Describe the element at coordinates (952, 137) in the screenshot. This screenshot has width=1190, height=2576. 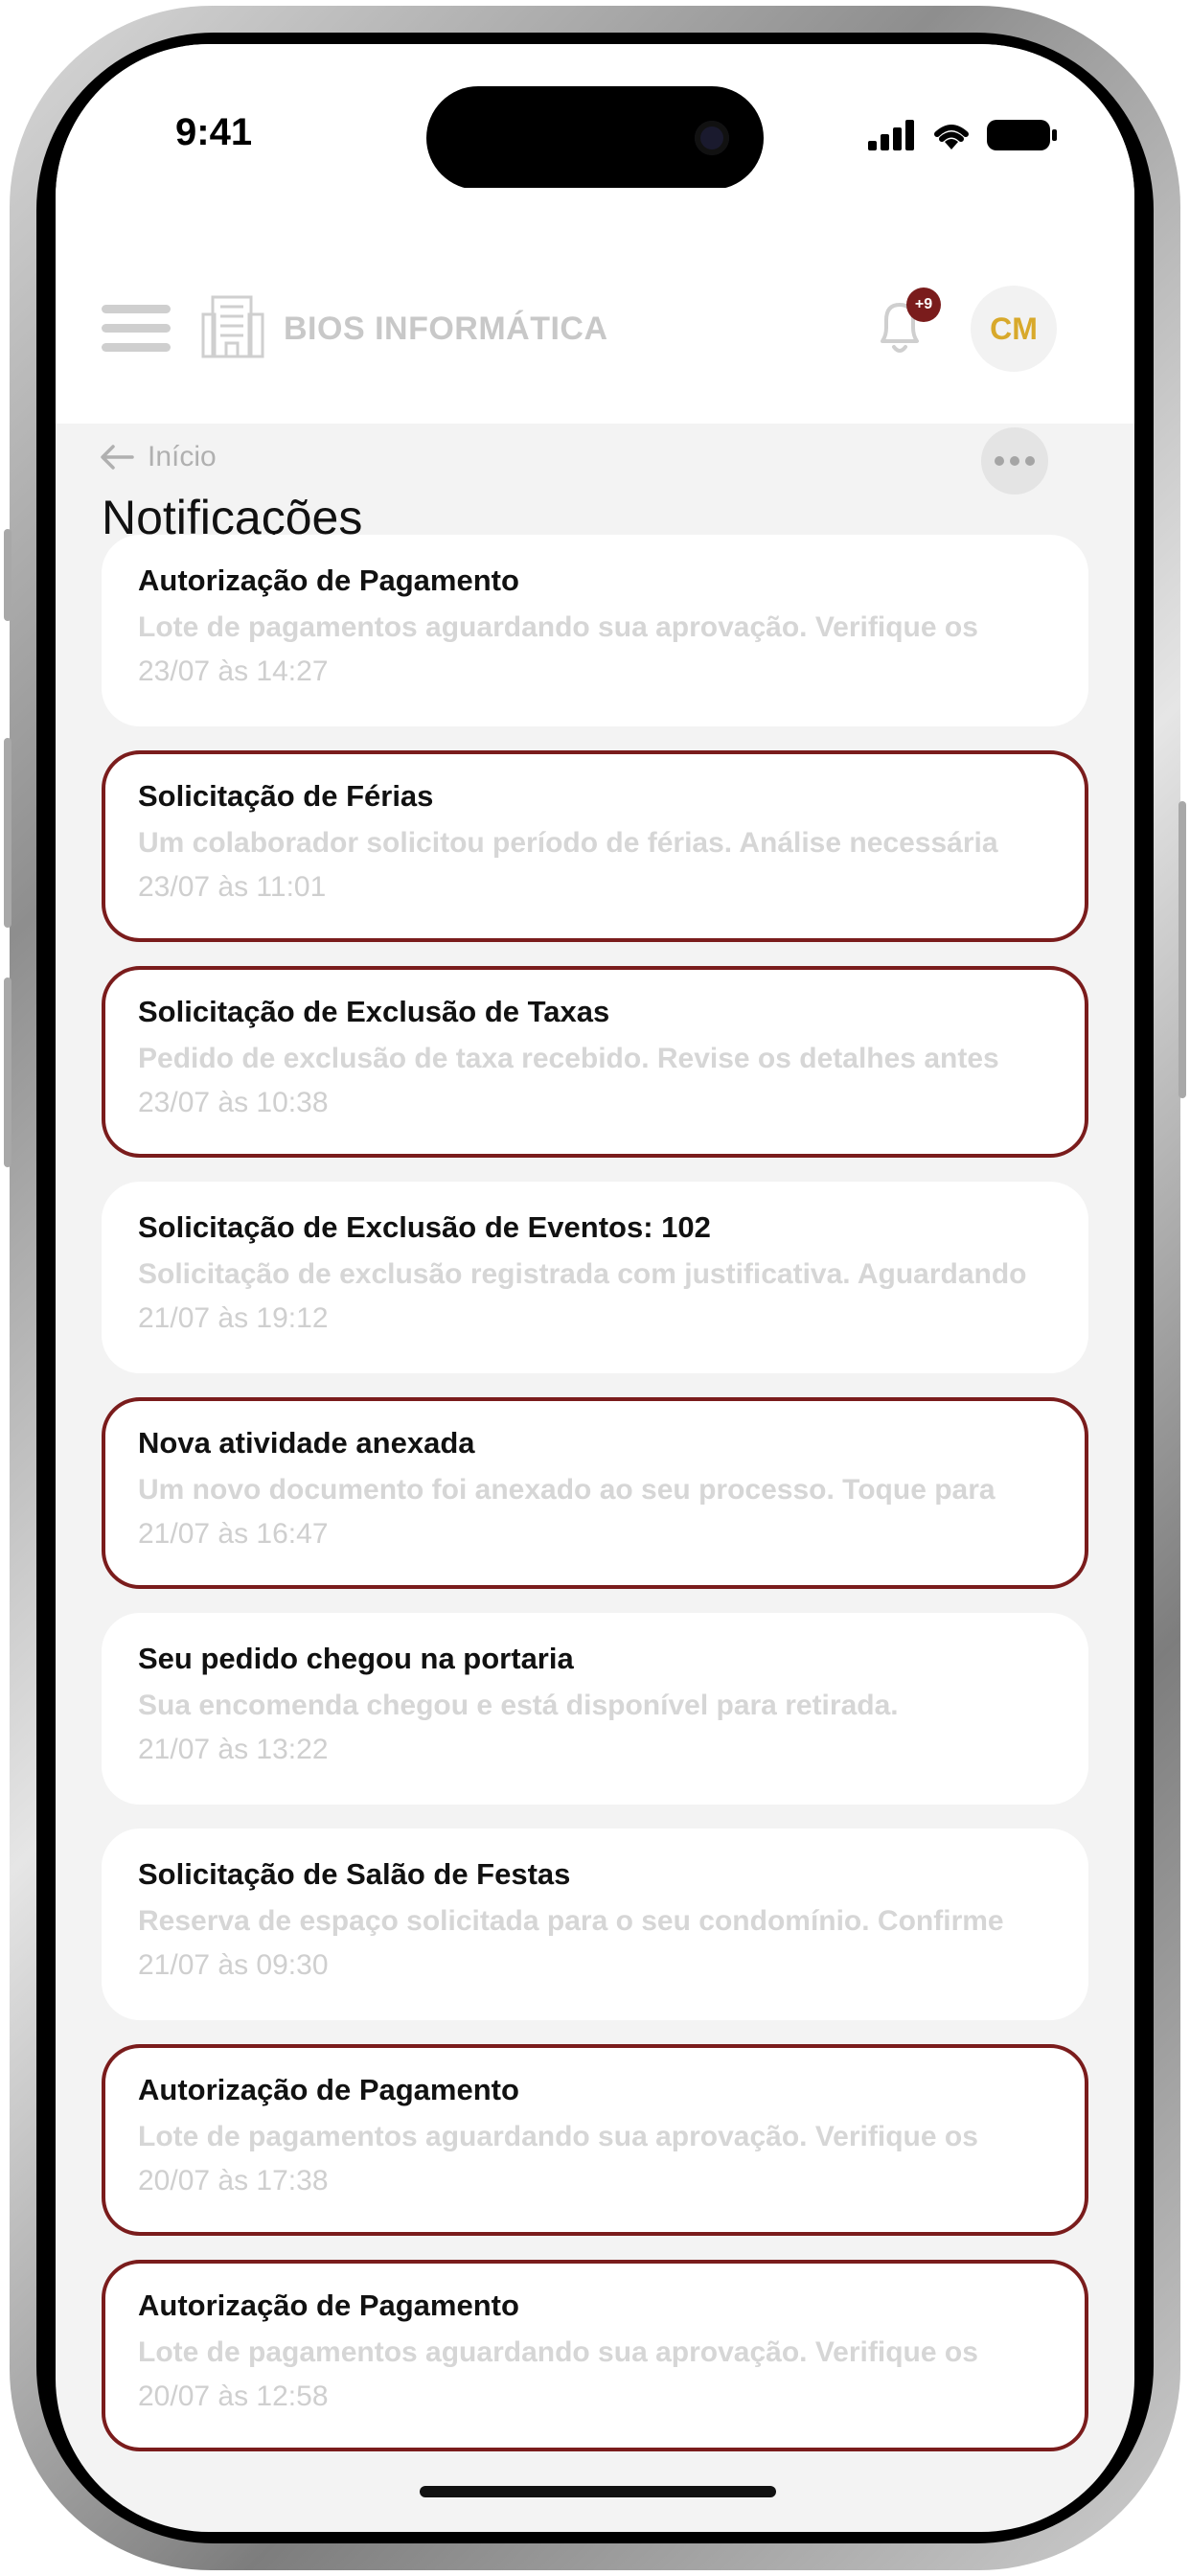
I see `wifi-icon` at that location.